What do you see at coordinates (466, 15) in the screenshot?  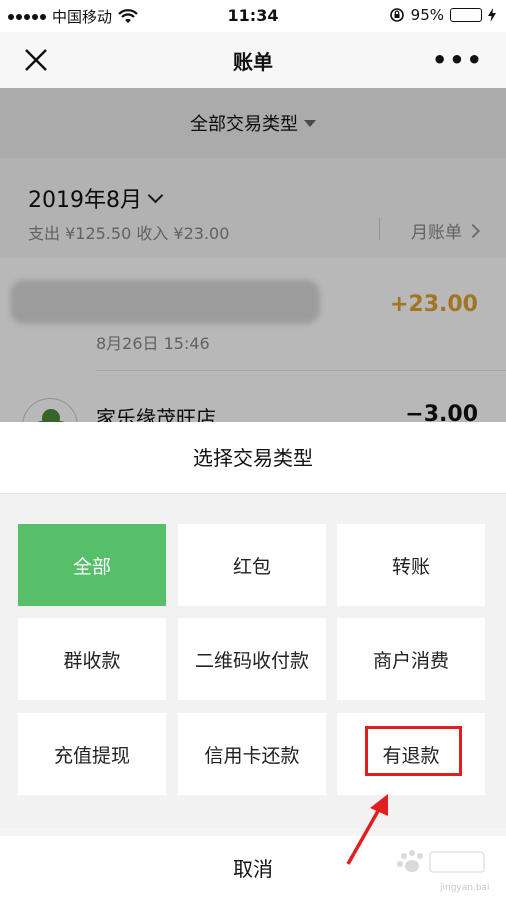 I see `battery-icon` at bounding box center [466, 15].